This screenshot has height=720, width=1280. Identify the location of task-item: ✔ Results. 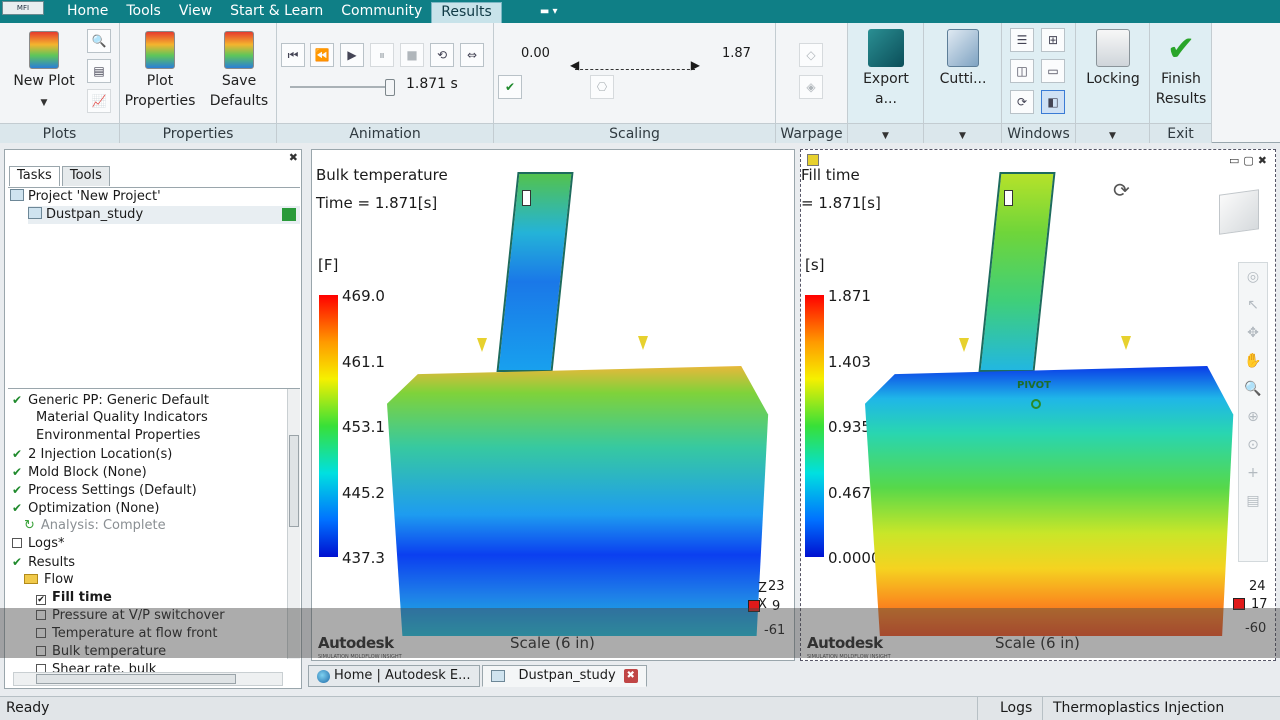
(43, 562).